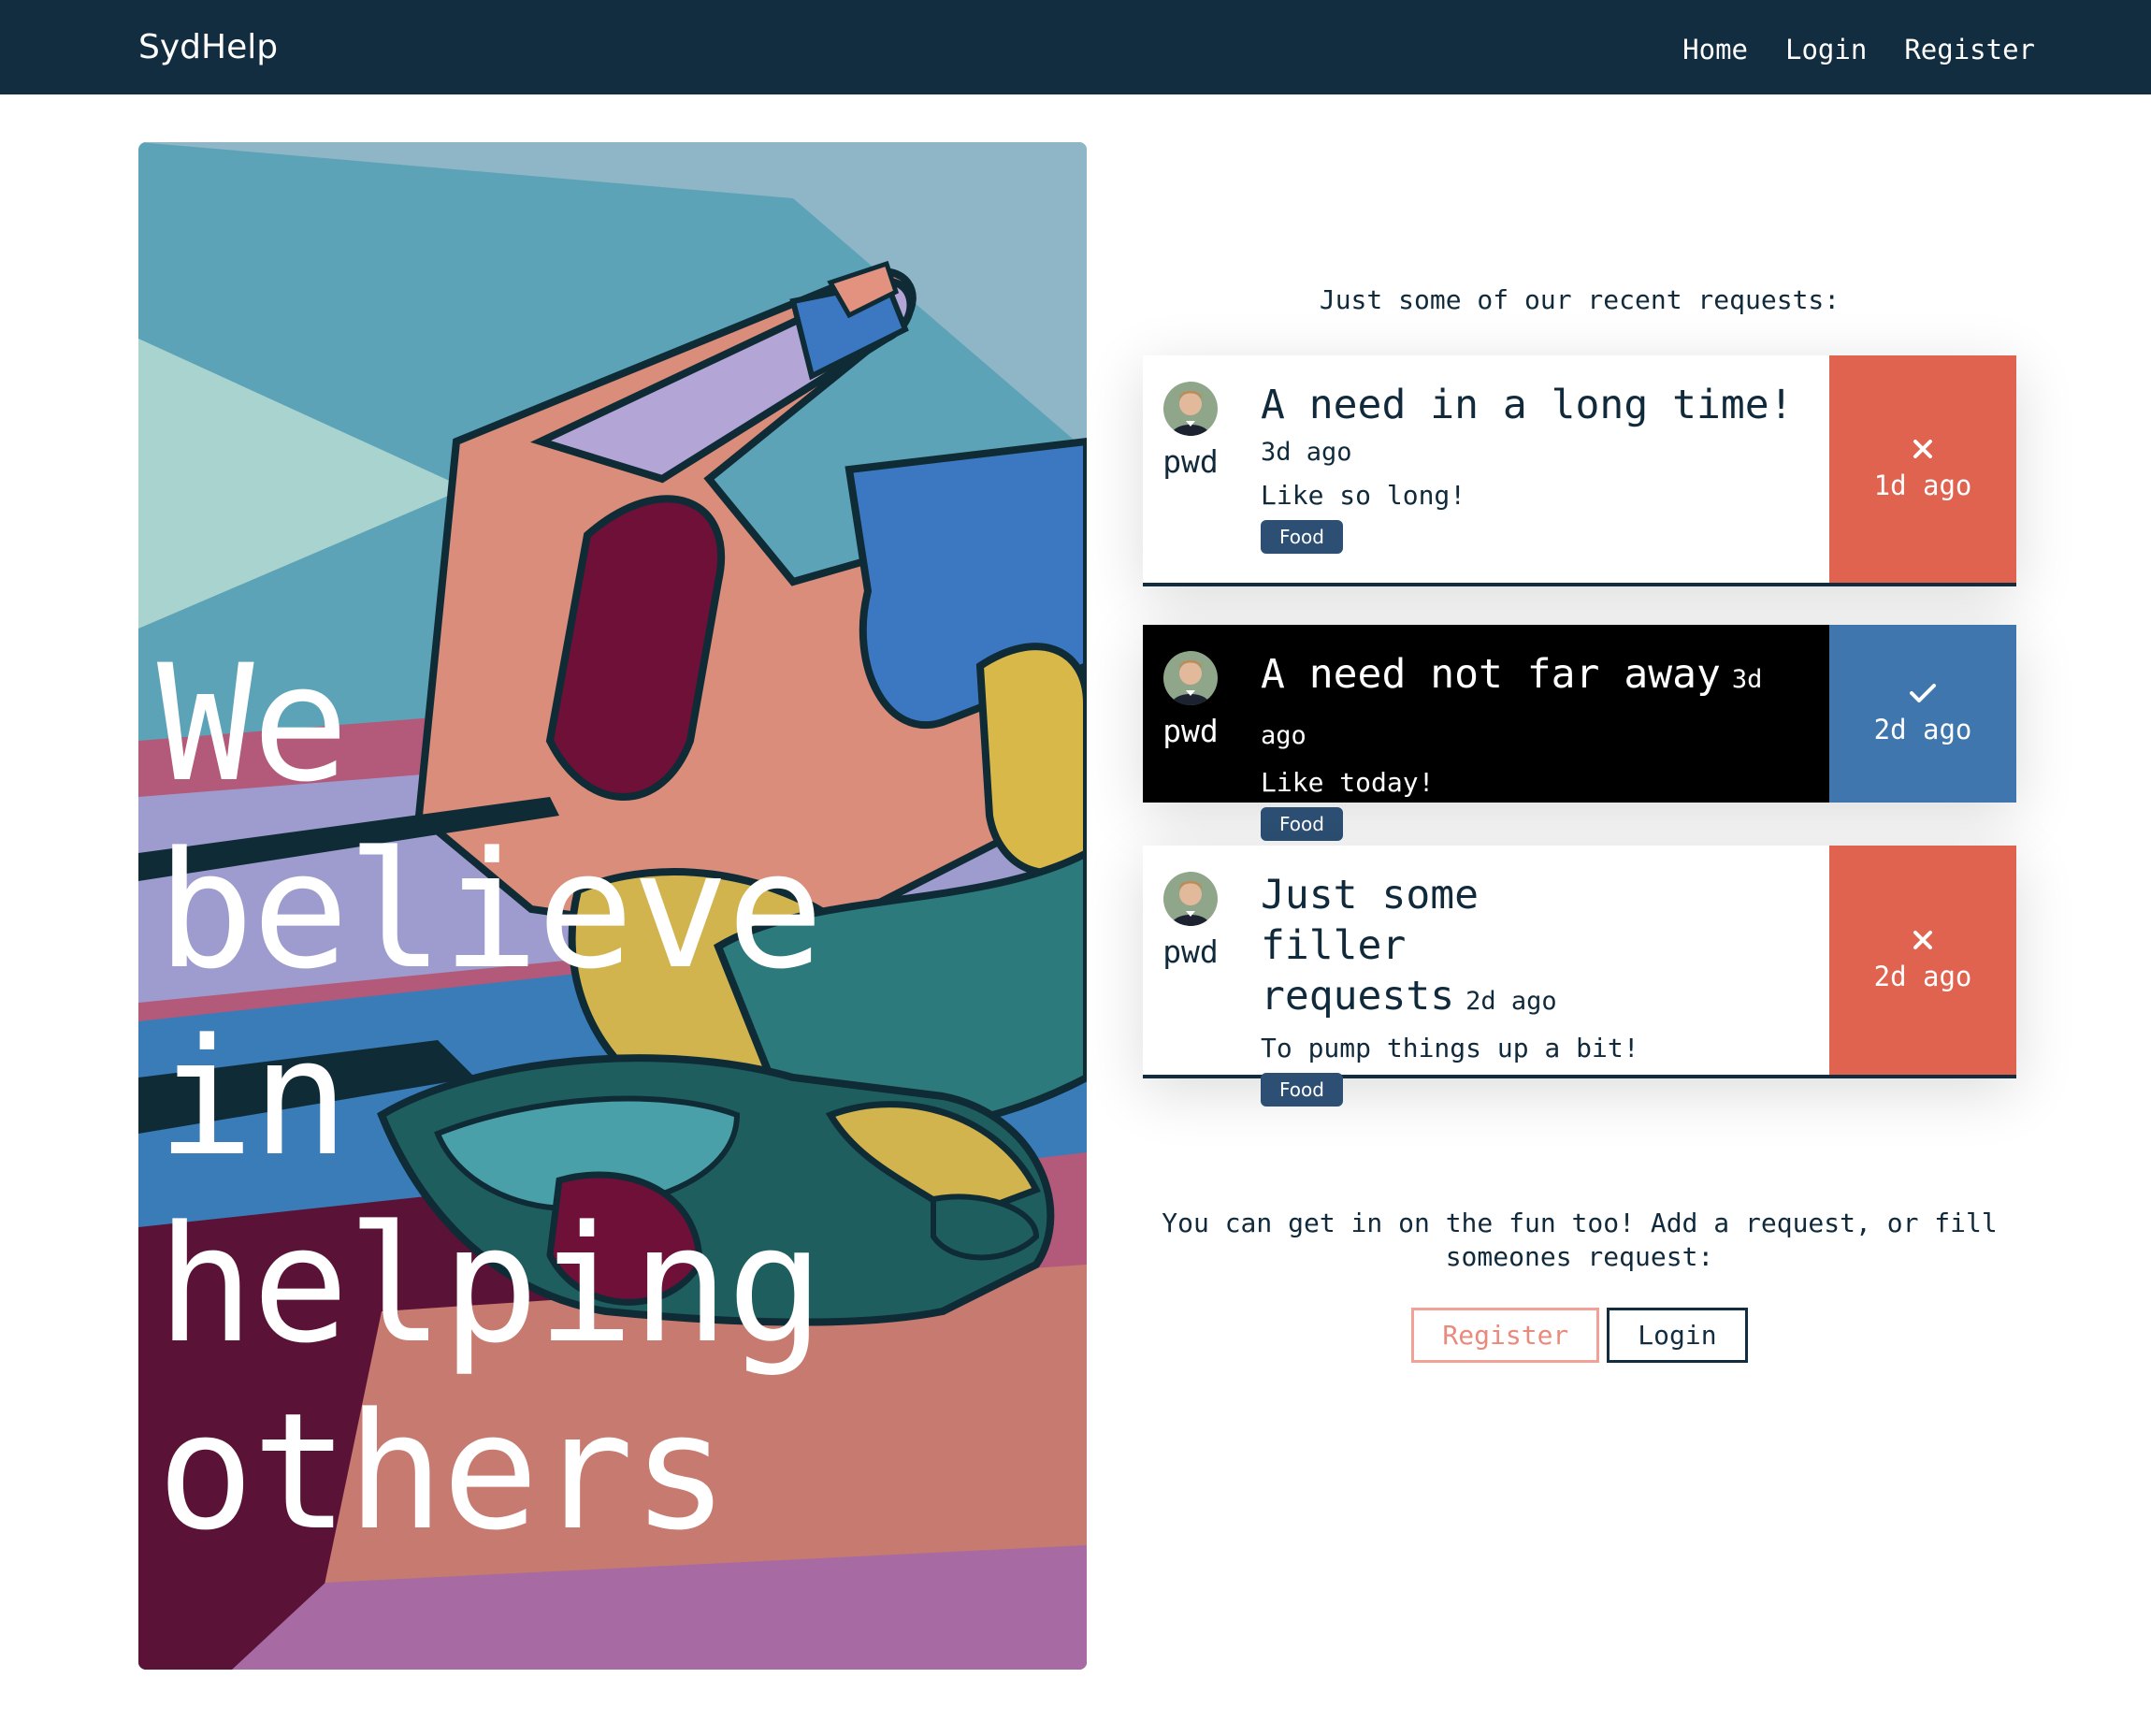 This screenshot has width=2151, height=1736. What do you see at coordinates (1536, 705) in the screenshot?
I see `request-title-row: A need not far away 3d ago` at bounding box center [1536, 705].